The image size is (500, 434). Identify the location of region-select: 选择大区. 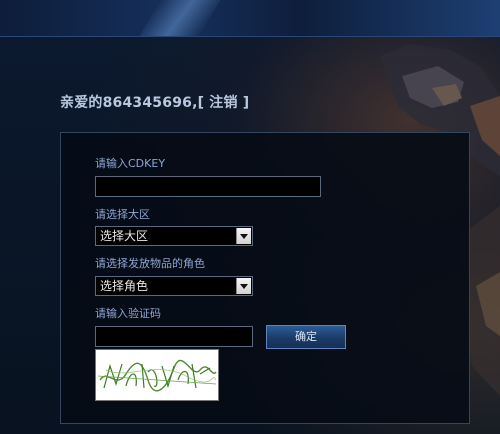
(174, 236).